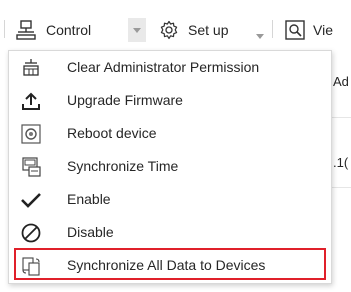  I want to click on setup-caret-down-icon, so click(260, 34).